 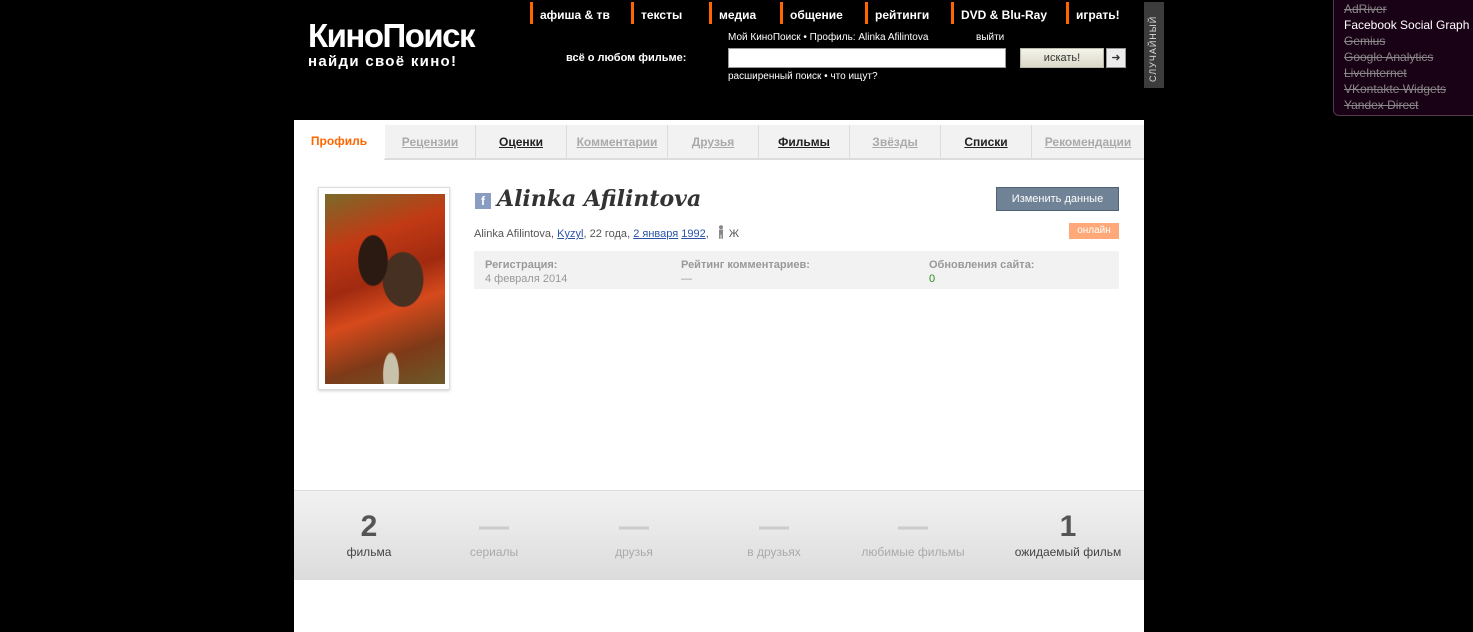 I want to click on exit-link: выйти, so click(x=990, y=37).